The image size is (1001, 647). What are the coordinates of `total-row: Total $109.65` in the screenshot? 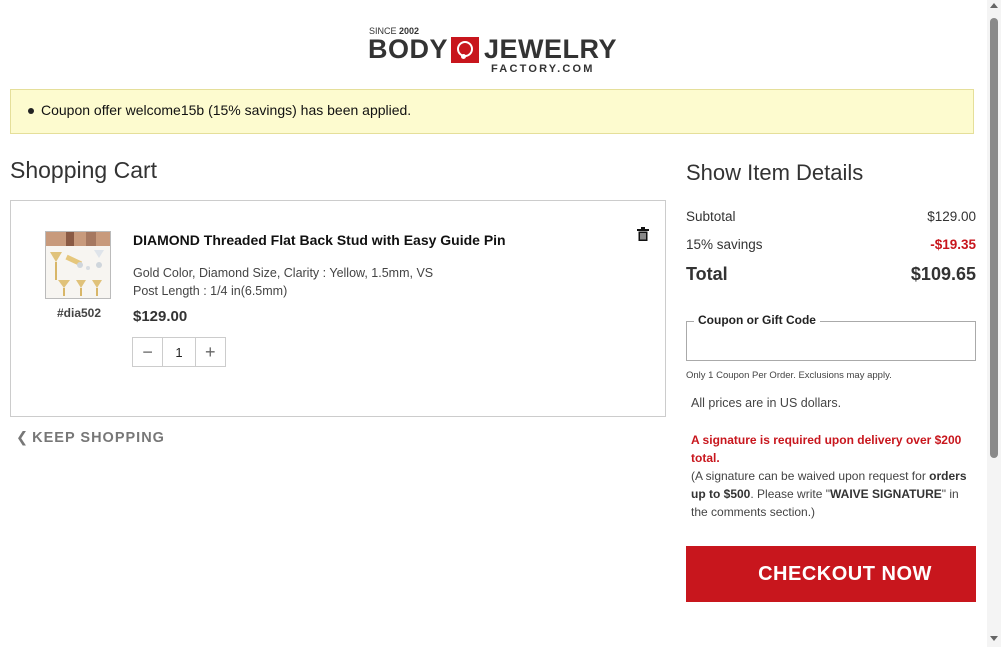 It's located at (831, 274).